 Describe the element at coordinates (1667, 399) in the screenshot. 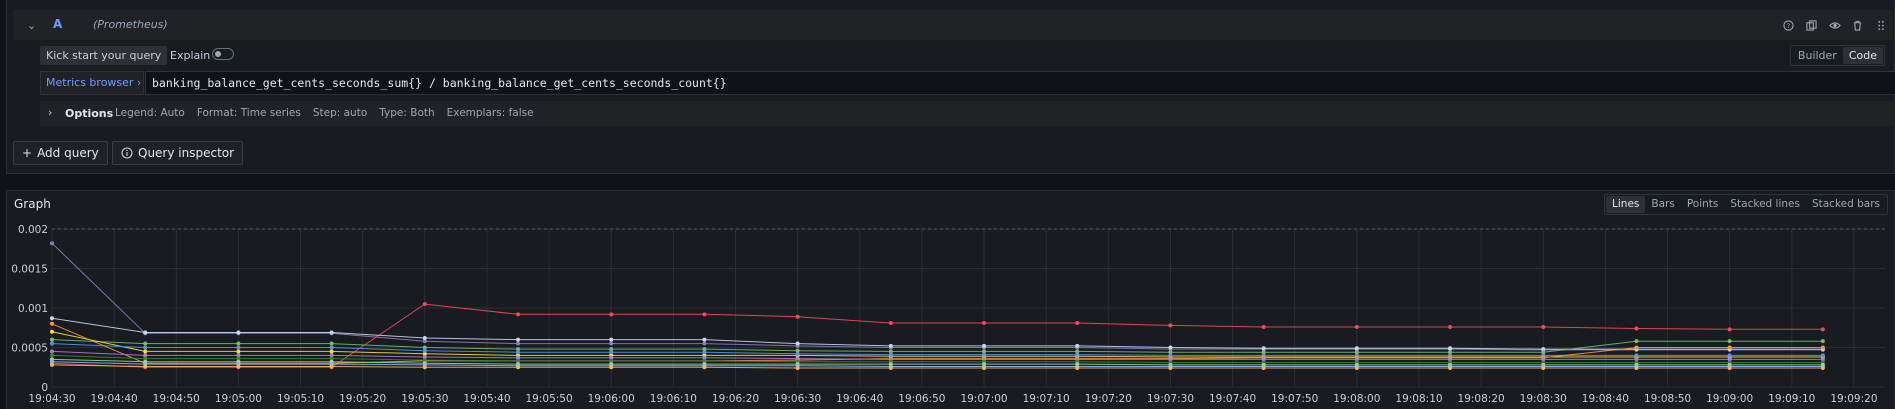

I see `x-tick-label: 19:08:50` at that location.